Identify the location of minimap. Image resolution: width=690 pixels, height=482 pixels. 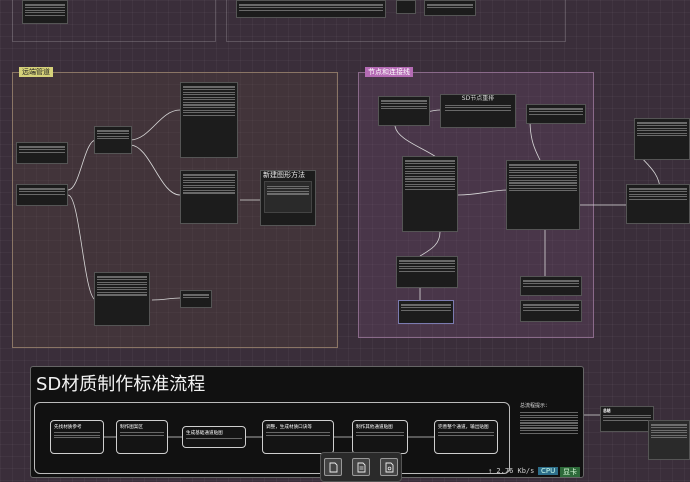
(669, 440).